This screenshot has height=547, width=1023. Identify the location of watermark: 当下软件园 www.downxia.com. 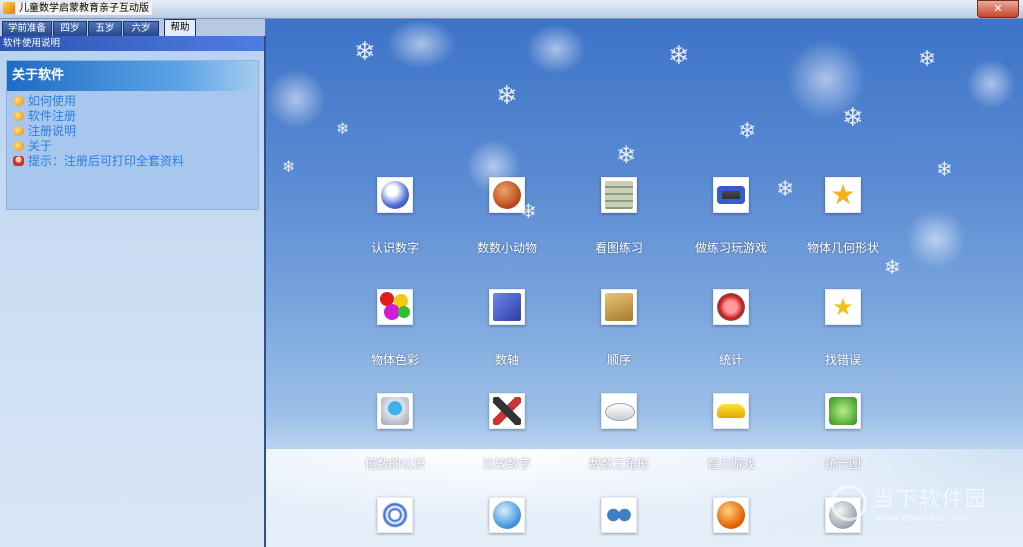
(916, 506).